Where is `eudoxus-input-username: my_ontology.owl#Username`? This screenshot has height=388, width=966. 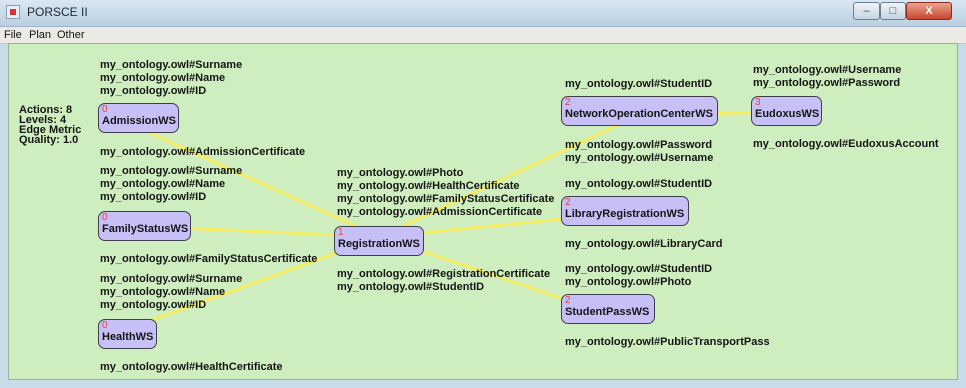
eudoxus-input-username: my_ontology.owl#Username is located at coordinates (827, 70).